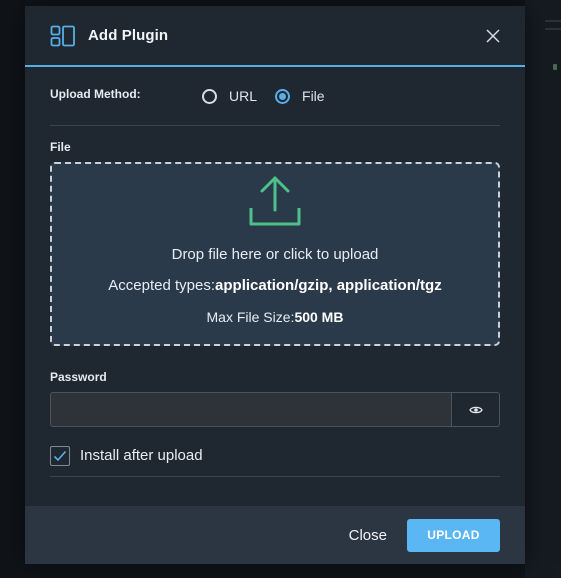 This screenshot has height=578, width=561. What do you see at coordinates (63, 36) in the screenshot?
I see `plugin-layout-icon` at bounding box center [63, 36].